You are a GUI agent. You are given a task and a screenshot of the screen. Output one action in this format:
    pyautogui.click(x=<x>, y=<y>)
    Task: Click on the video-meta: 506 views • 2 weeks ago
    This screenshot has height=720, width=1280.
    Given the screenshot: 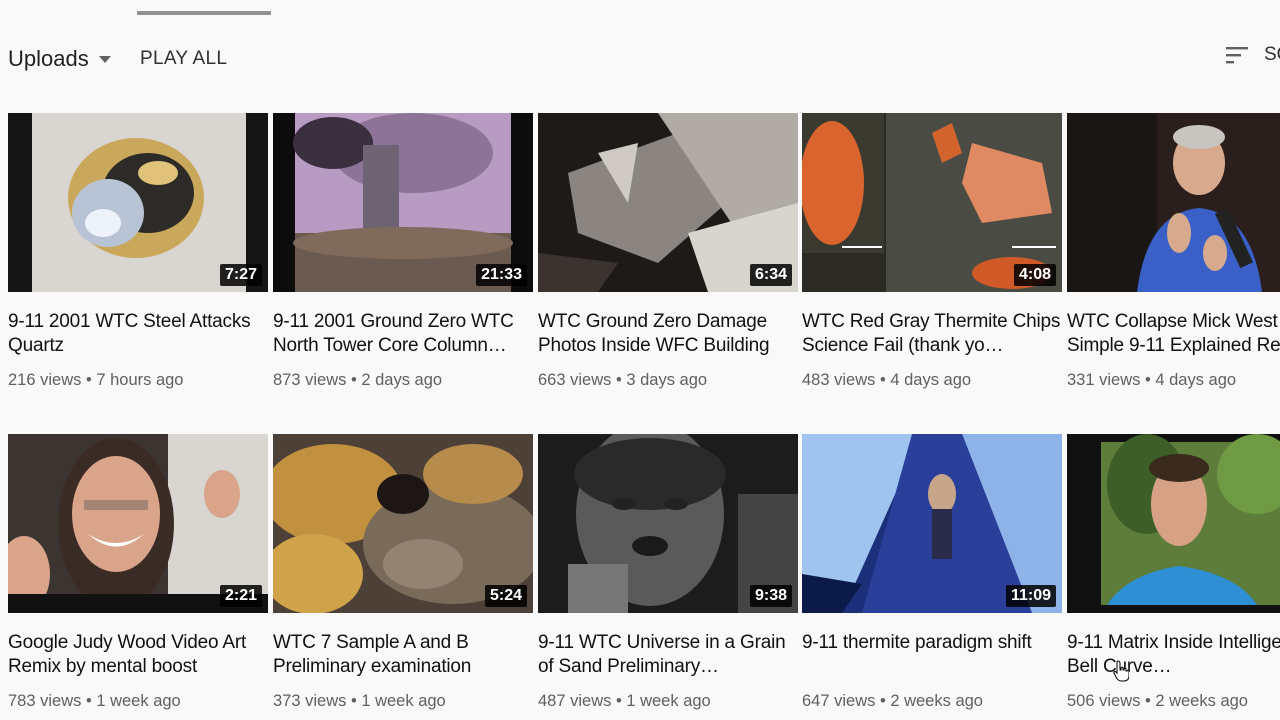 What is the action you would take?
    pyautogui.click(x=1173, y=701)
    